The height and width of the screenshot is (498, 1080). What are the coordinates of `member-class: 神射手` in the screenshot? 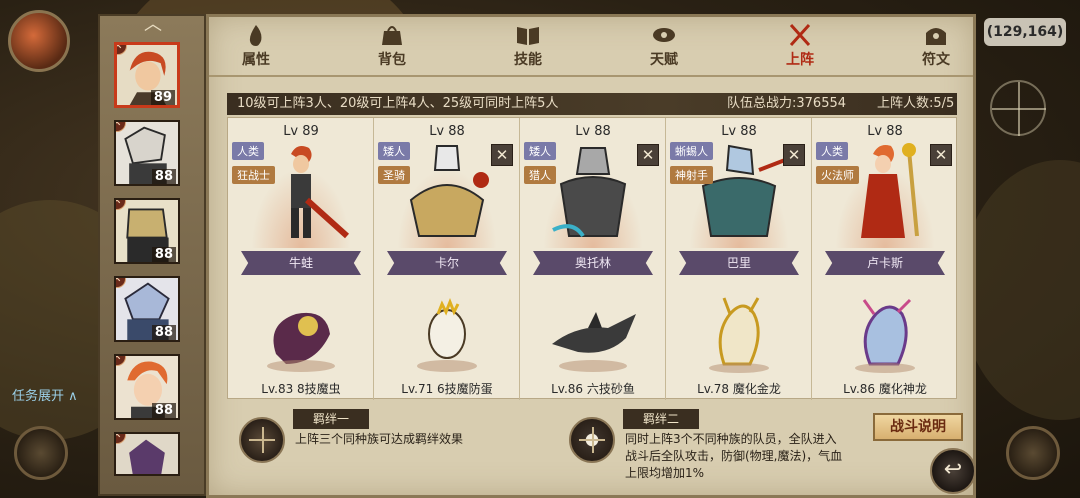 It's located at (691, 175).